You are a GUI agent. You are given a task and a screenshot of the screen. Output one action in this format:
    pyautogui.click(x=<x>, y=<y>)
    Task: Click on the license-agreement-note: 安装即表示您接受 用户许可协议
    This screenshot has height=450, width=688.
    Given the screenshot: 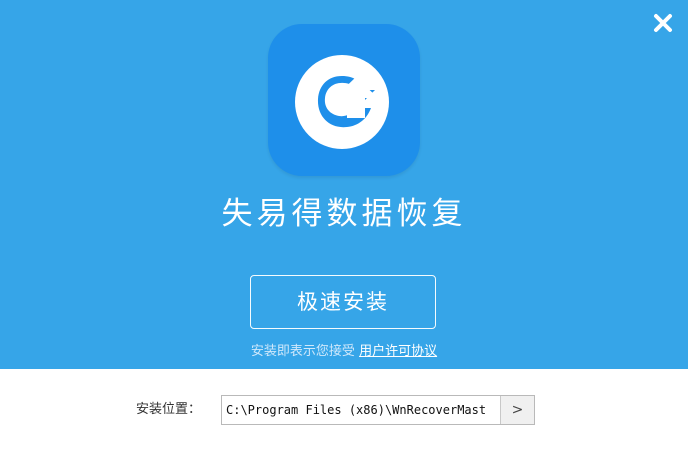 What is the action you would take?
    pyautogui.click(x=344, y=352)
    